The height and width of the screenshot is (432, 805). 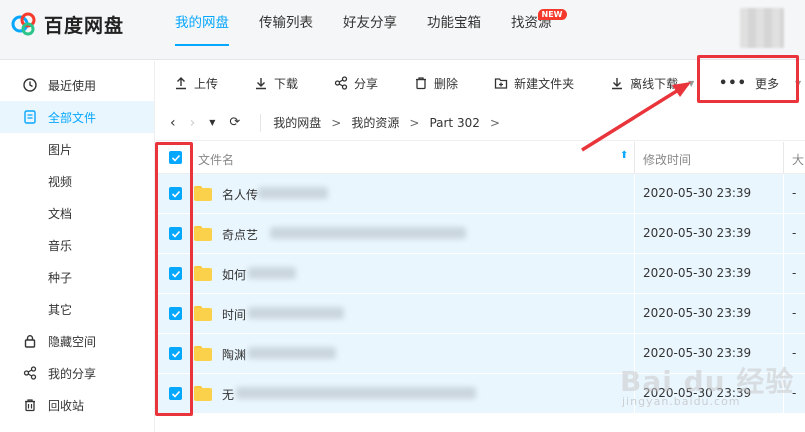 I want to click on sidebar-item-all-files: 全部文件, so click(x=77, y=117).